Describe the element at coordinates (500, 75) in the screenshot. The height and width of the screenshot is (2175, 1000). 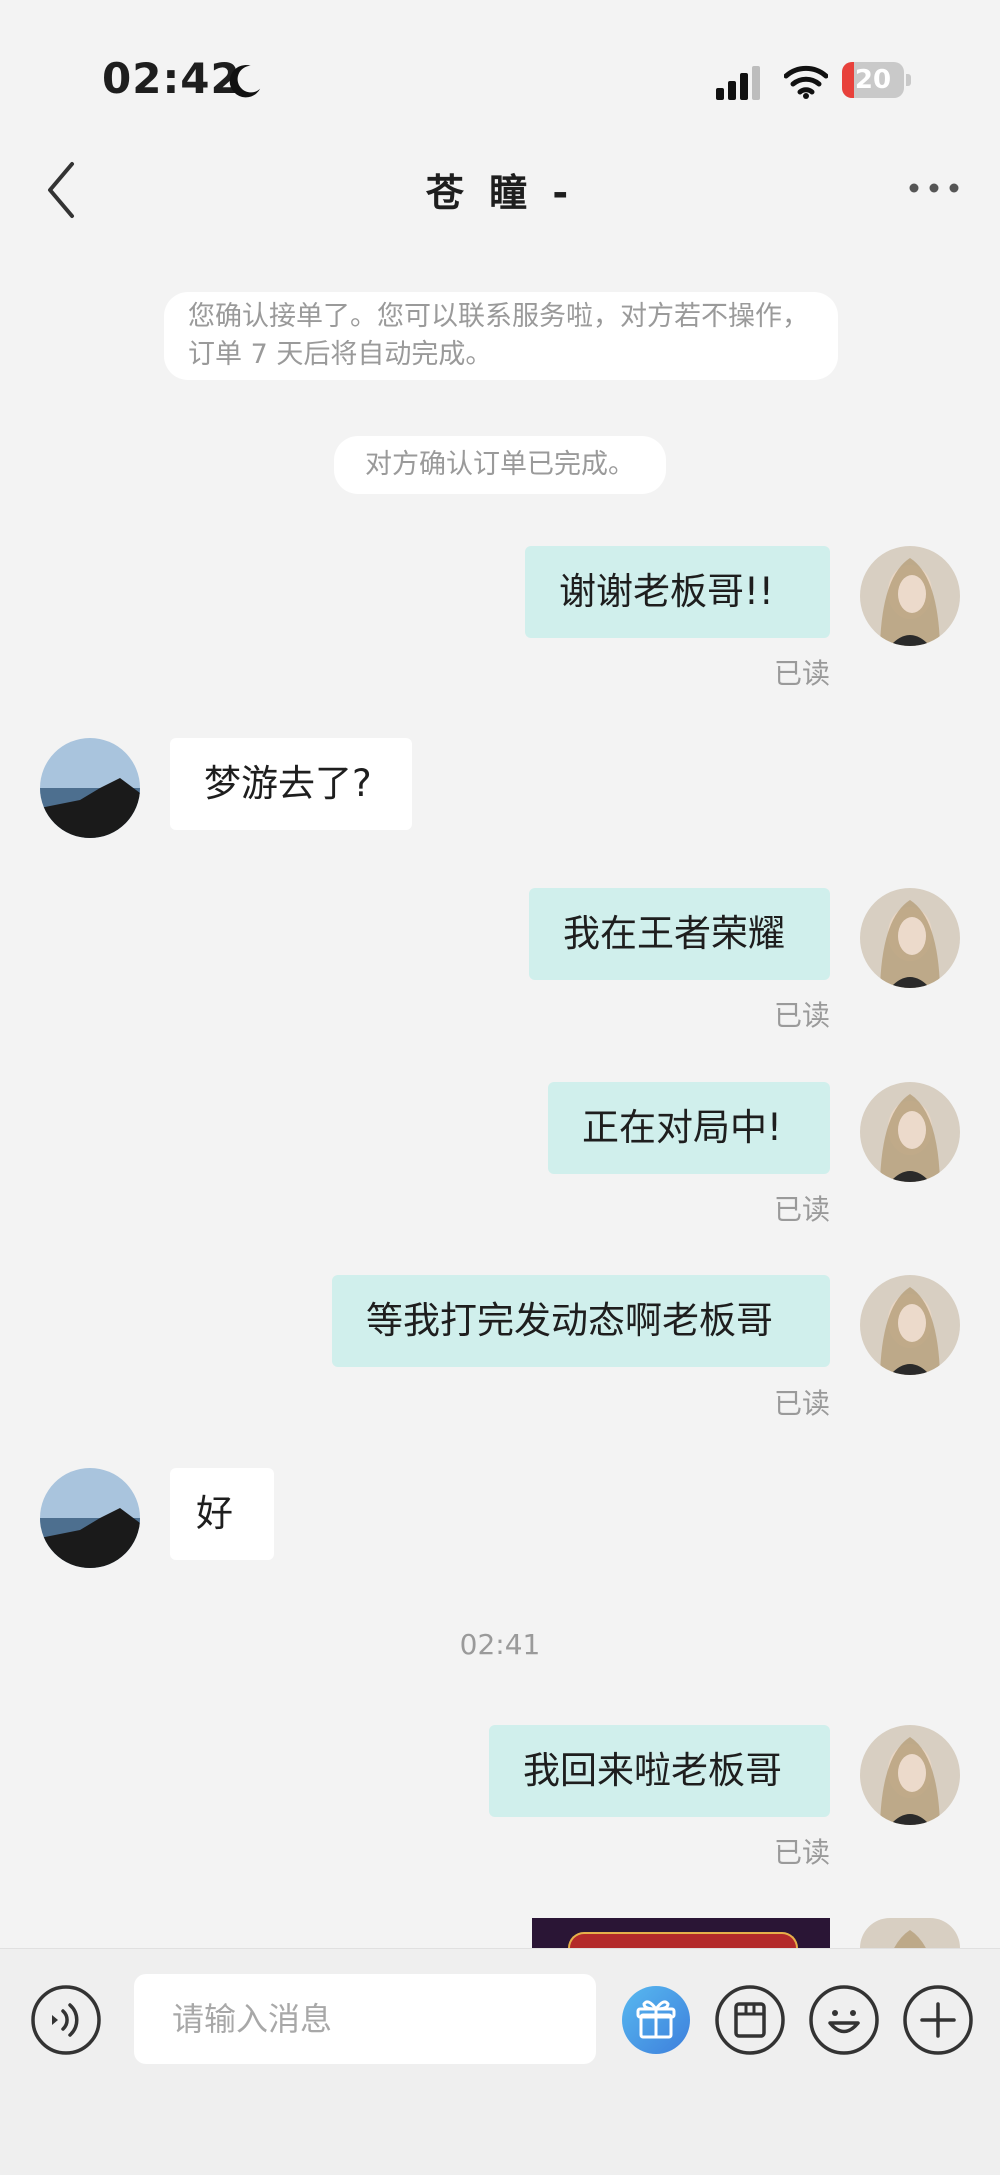
I see `status-bar: 02:42 20` at that location.